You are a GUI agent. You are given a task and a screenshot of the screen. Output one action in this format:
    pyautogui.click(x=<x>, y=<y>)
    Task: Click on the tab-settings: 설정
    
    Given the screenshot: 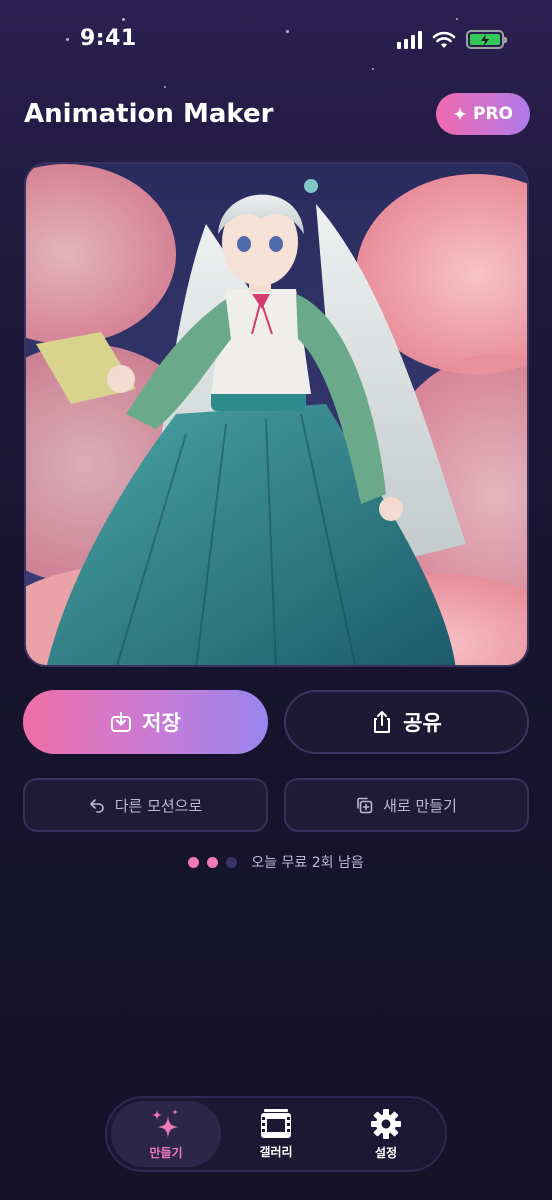 What is the action you would take?
    pyautogui.click(x=386, y=1134)
    